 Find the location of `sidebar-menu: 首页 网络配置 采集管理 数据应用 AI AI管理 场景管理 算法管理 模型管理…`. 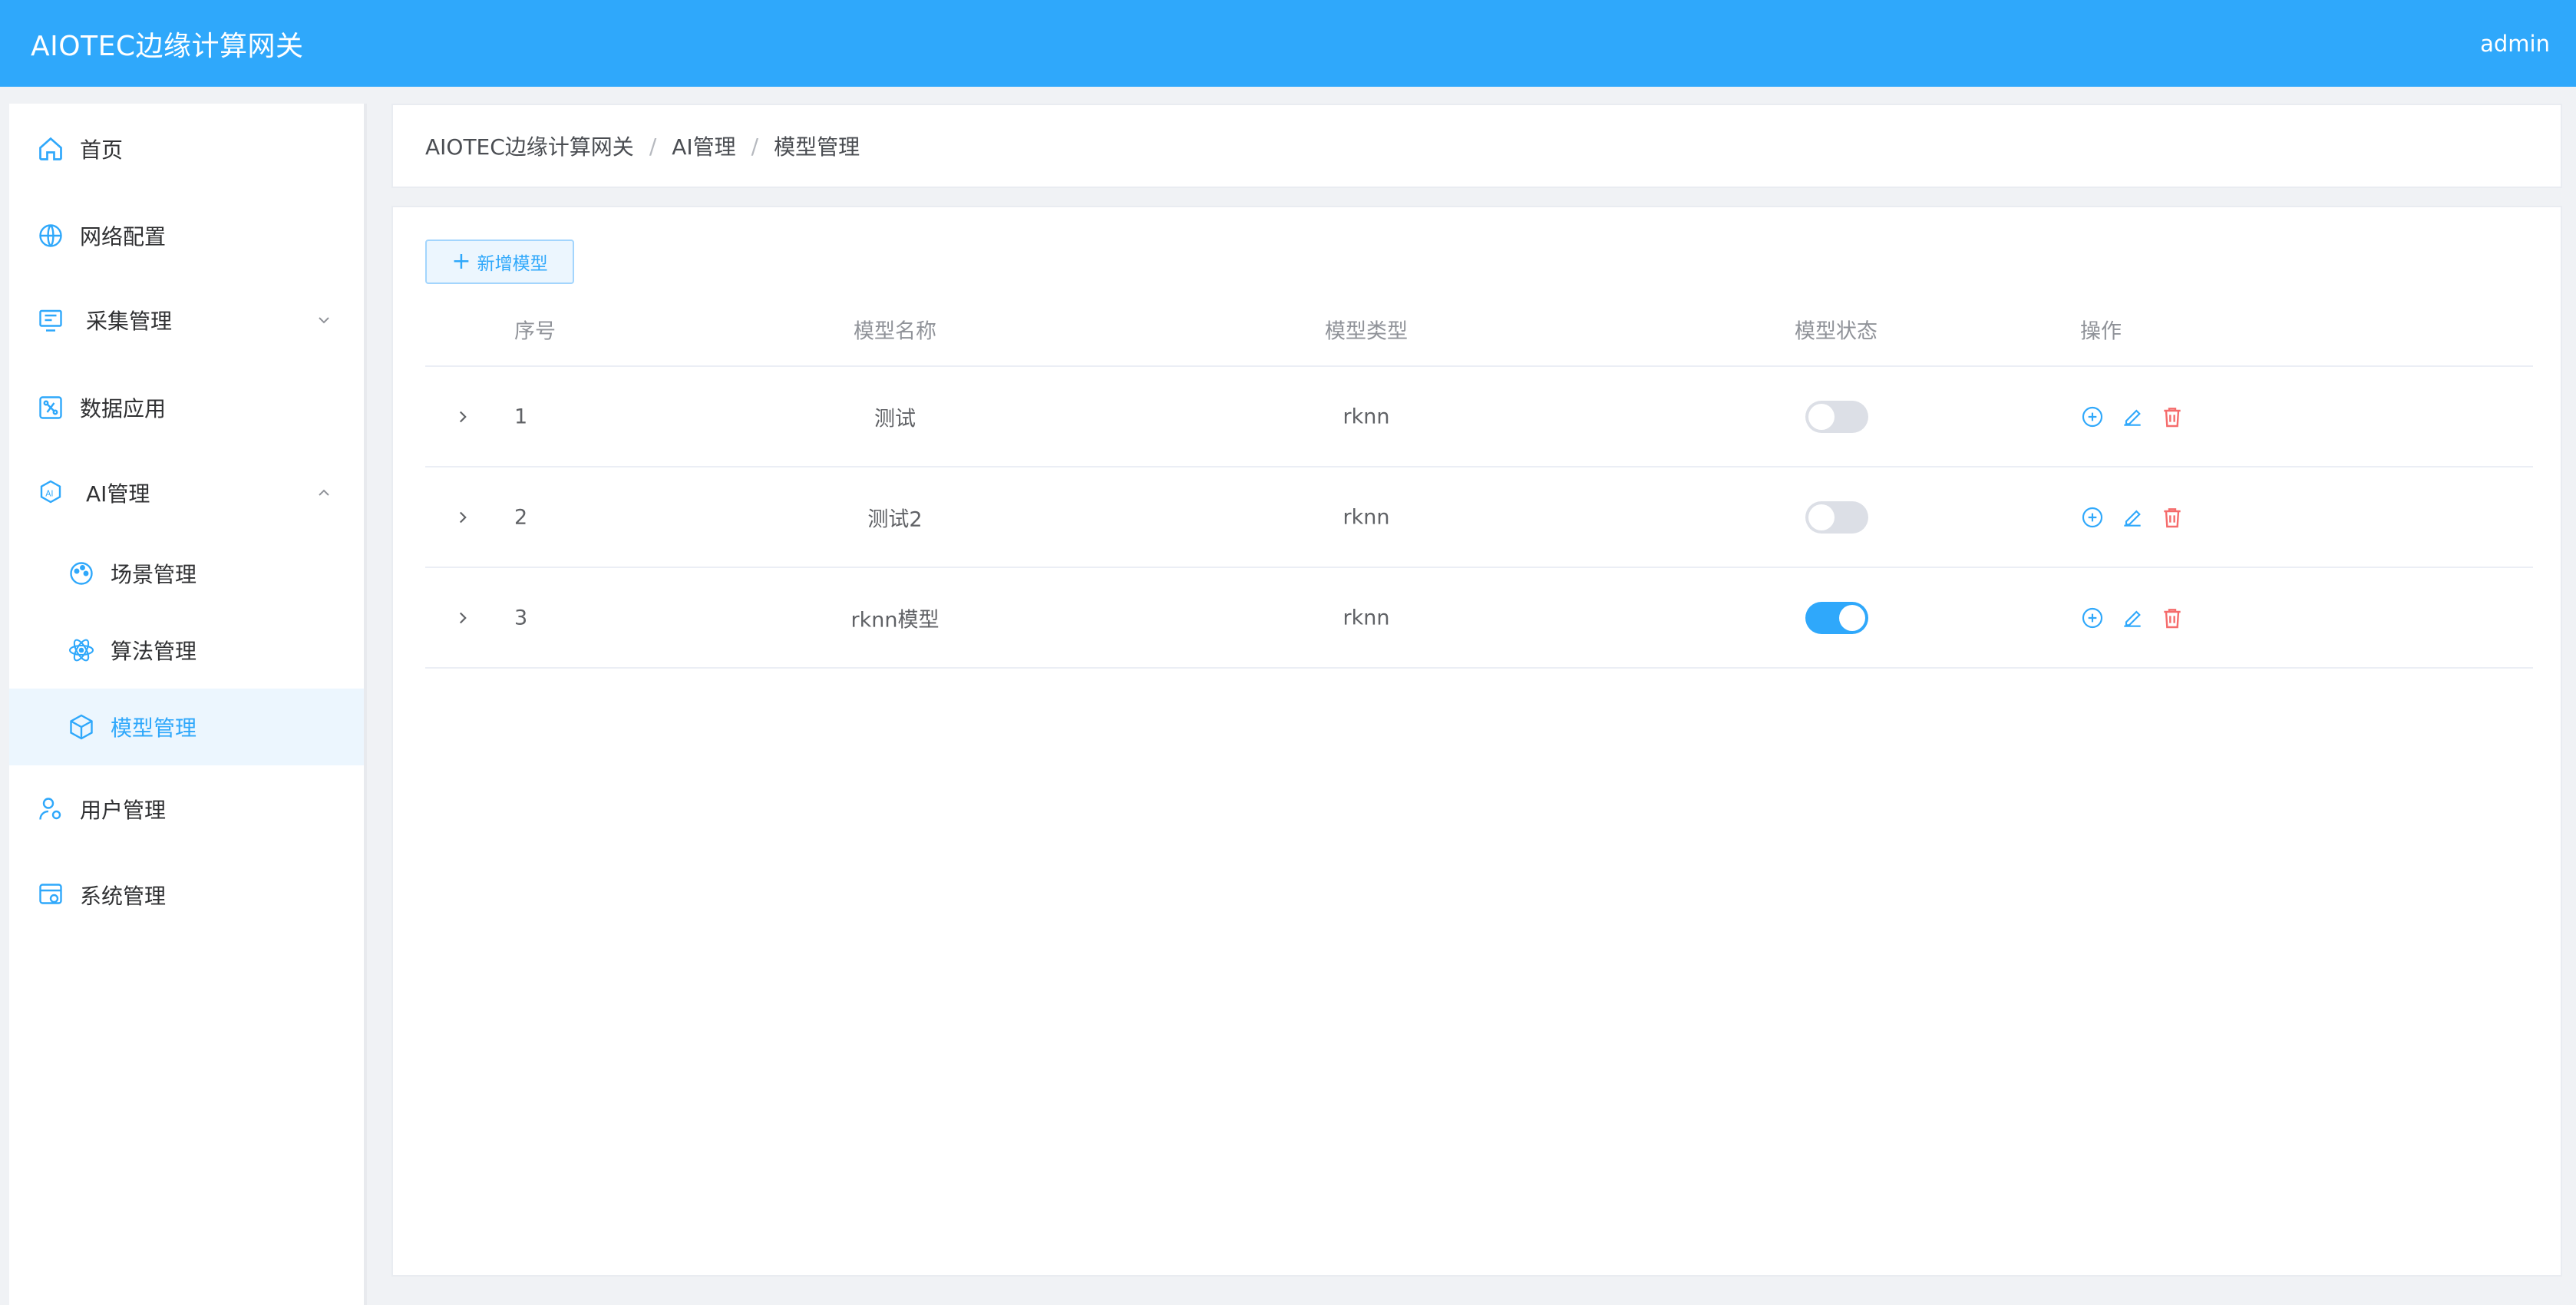

sidebar-menu: 首页 网络配置 采集管理 数据应用 AI AI管理 场景管理 算法管理 模型管理… is located at coordinates (188, 704).